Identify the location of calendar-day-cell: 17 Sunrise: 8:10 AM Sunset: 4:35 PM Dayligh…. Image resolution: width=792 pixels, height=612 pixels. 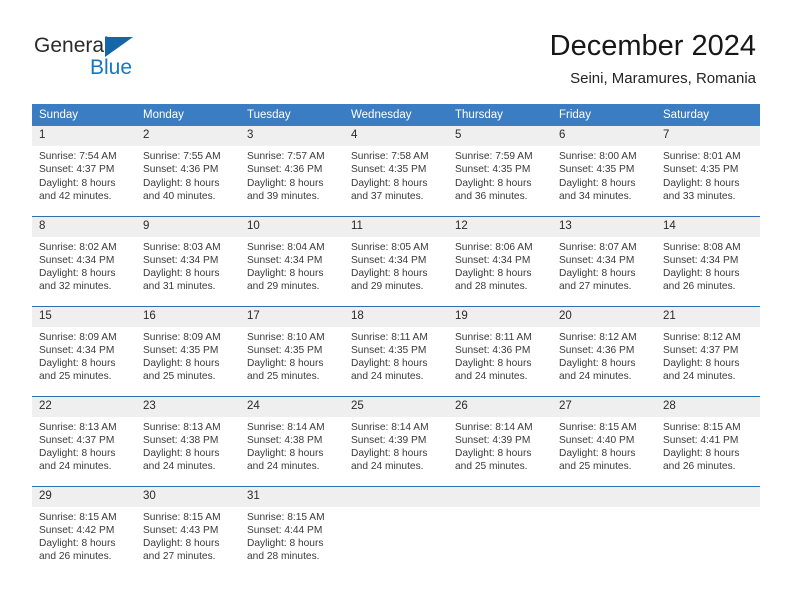
(292, 350).